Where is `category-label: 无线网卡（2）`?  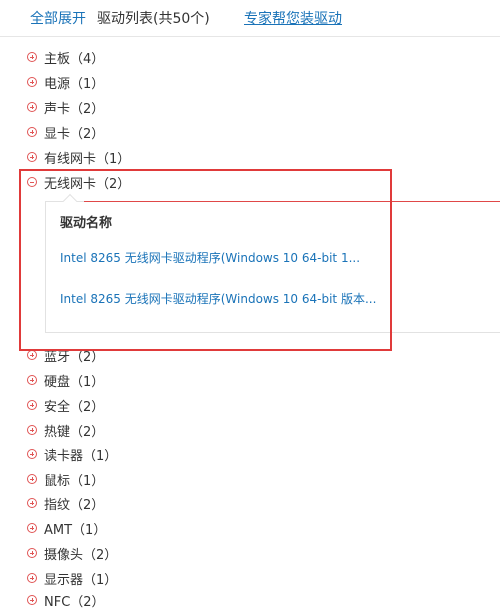
category-label: 无线网卡（2） is located at coordinates (87, 184).